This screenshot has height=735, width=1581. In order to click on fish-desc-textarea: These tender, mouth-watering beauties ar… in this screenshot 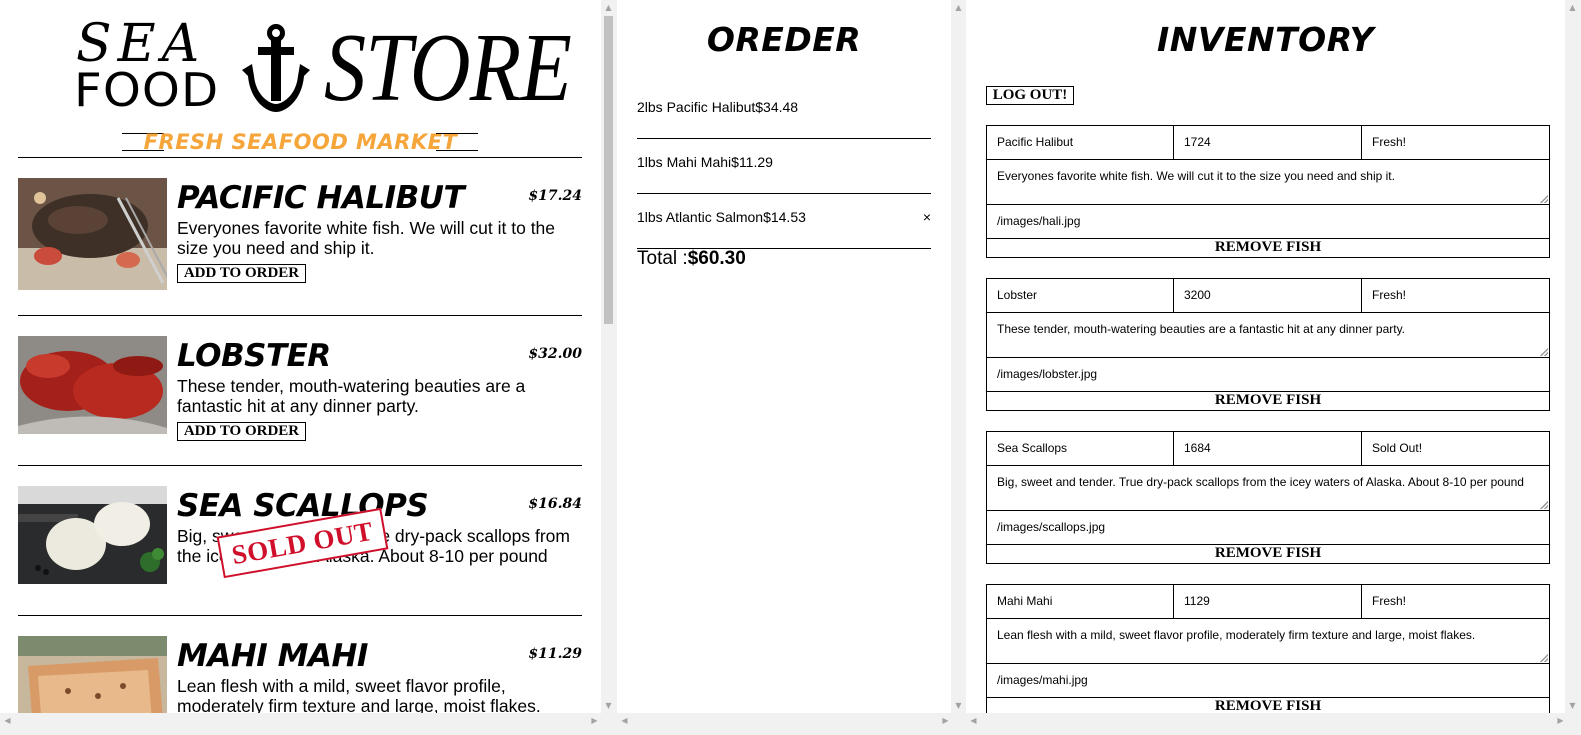, I will do `click(1268, 335)`.